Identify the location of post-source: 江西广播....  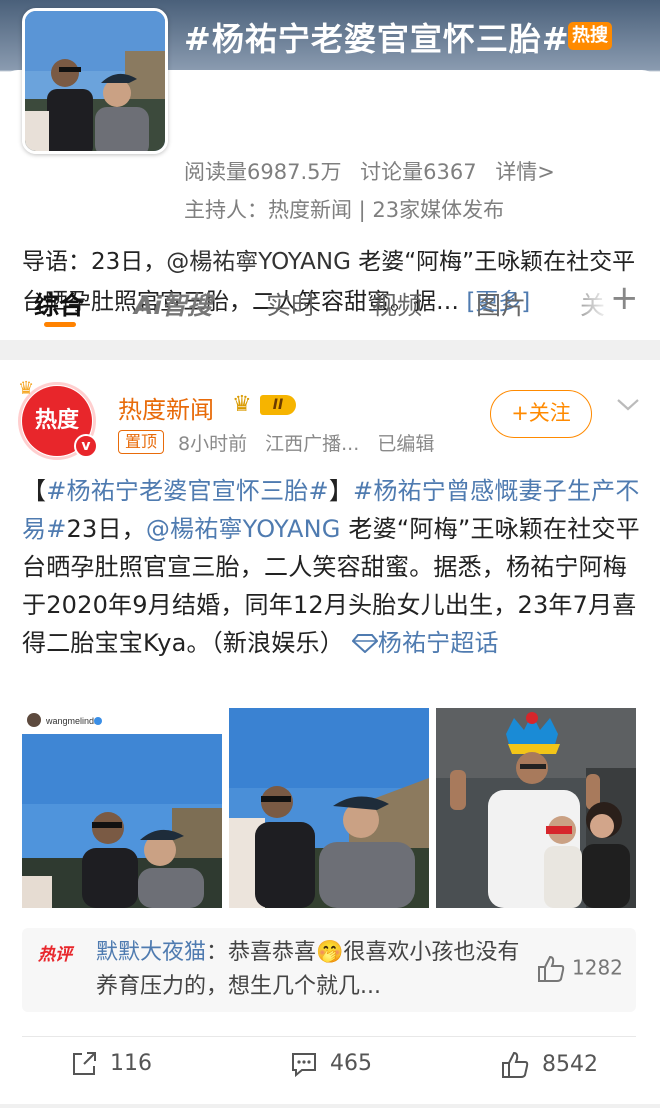
(312, 444).